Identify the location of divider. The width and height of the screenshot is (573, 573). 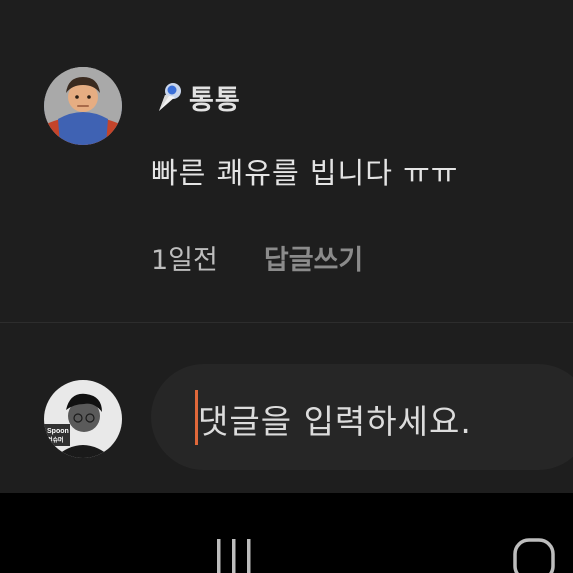
(286, 322).